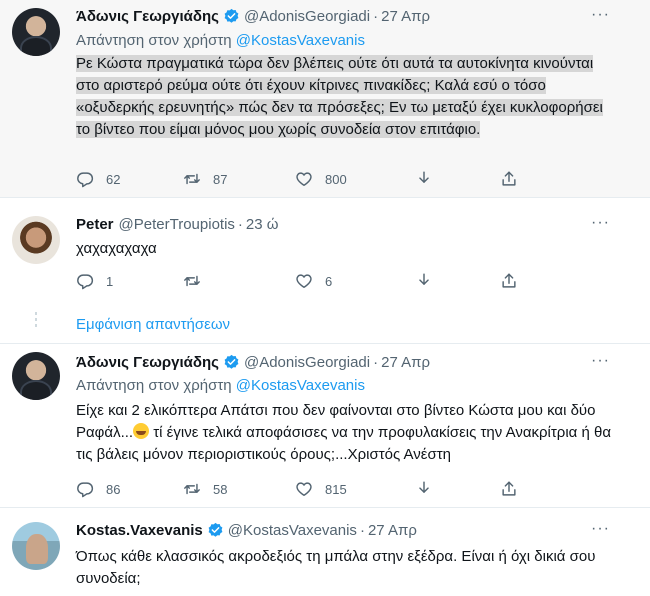  I want to click on like-count: 6, so click(329, 281).